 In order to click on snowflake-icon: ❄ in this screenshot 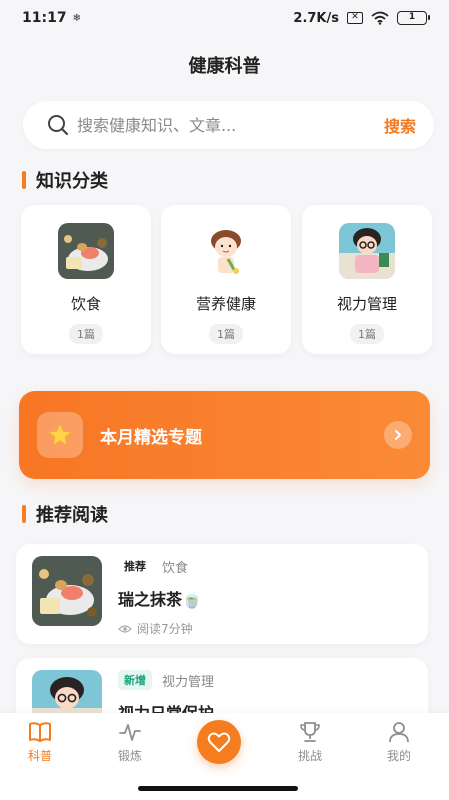, I will do `click(76, 18)`.